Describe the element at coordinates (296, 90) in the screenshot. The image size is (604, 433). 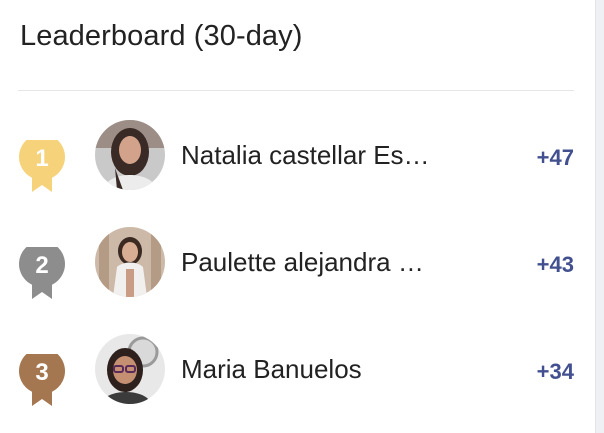
I see `divider` at that location.